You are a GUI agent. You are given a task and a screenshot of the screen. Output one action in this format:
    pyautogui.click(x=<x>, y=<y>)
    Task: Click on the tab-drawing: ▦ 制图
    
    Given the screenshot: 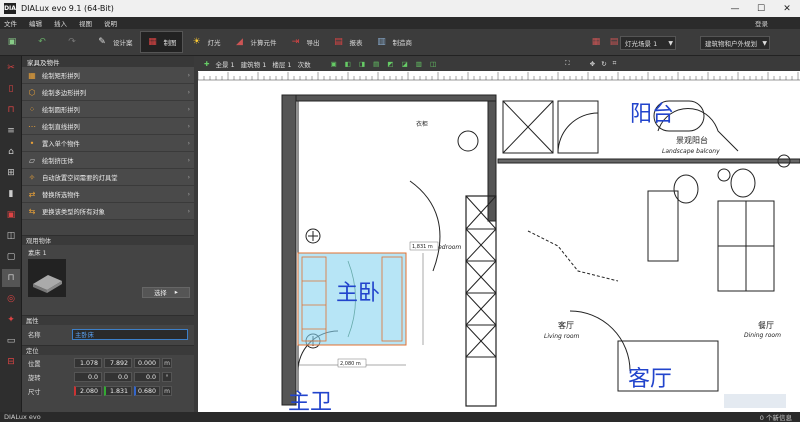 What is the action you would take?
    pyautogui.click(x=161, y=42)
    